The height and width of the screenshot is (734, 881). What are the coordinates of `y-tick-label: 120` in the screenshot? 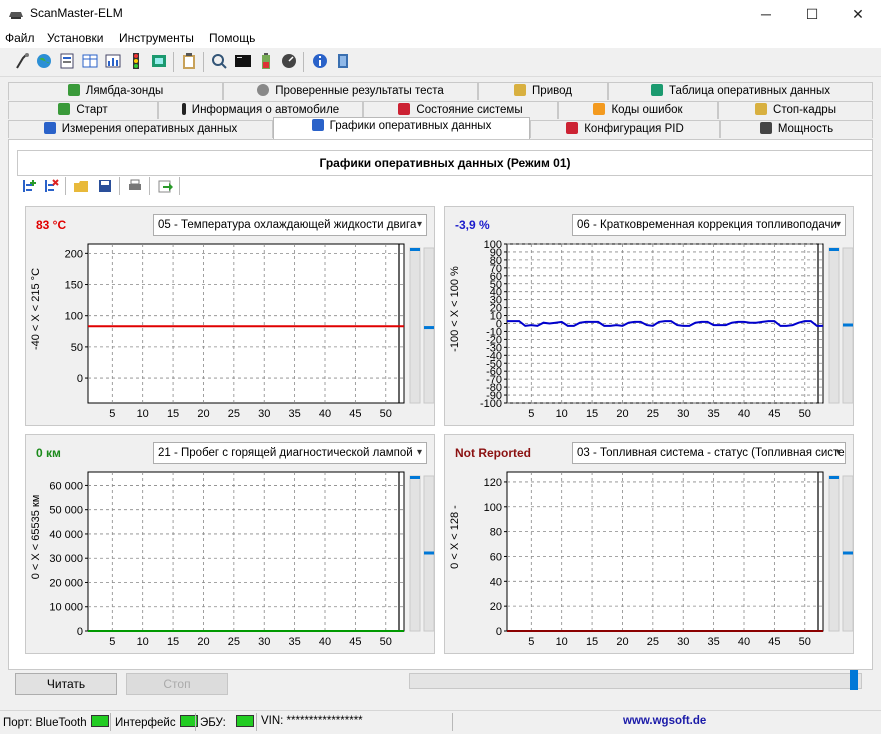 It's located at (493, 483).